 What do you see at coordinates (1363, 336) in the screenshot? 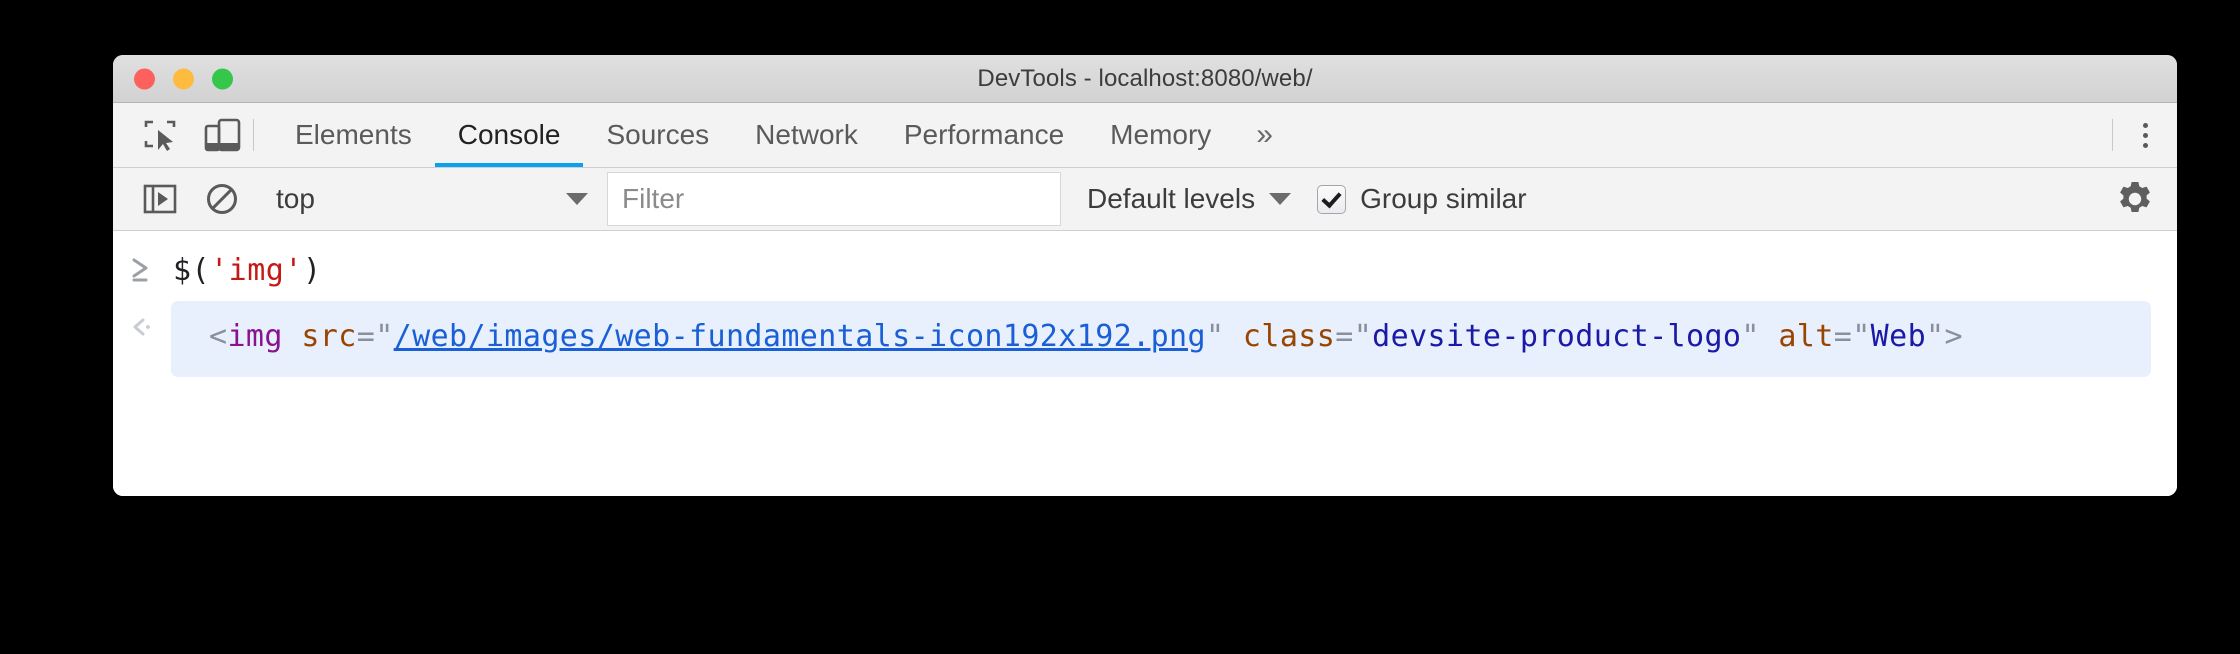
I see `result-attr-class-quote-open: "` at bounding box center [1363, 336].